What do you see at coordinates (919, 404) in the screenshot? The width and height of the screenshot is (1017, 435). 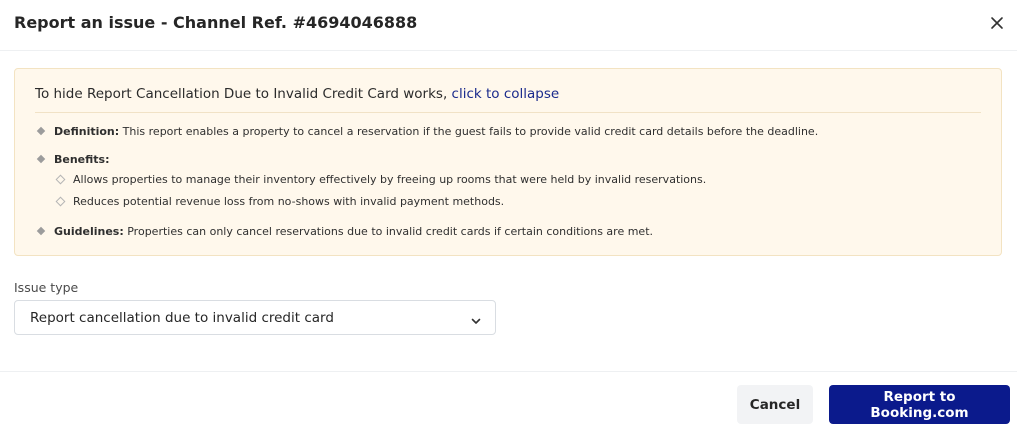 I see `report-to-booking-button: Report to Booking.com` at bounding box center [919, 404].